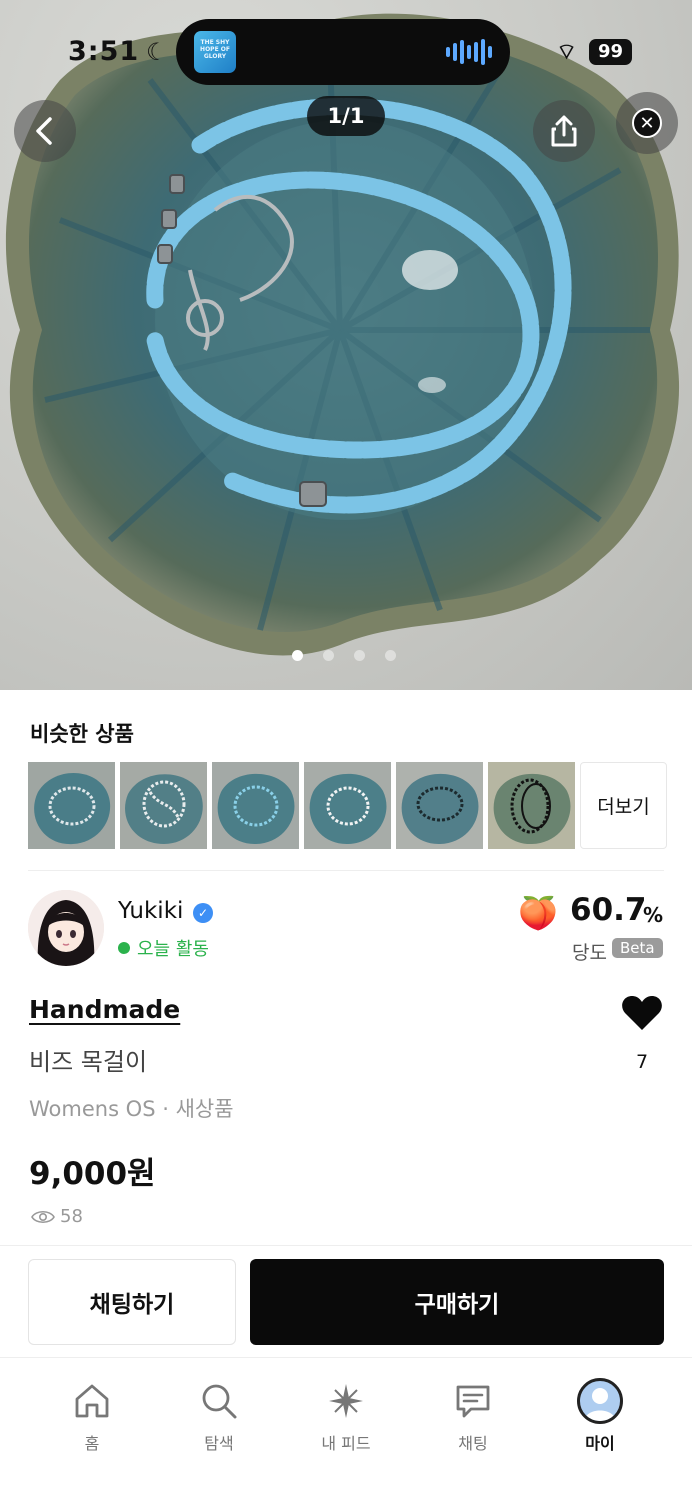 This screenshot has height=1500, width=692. Describe the element at coordinates (43, 1216) in the screenshot. I see `eye-icon` at that location.